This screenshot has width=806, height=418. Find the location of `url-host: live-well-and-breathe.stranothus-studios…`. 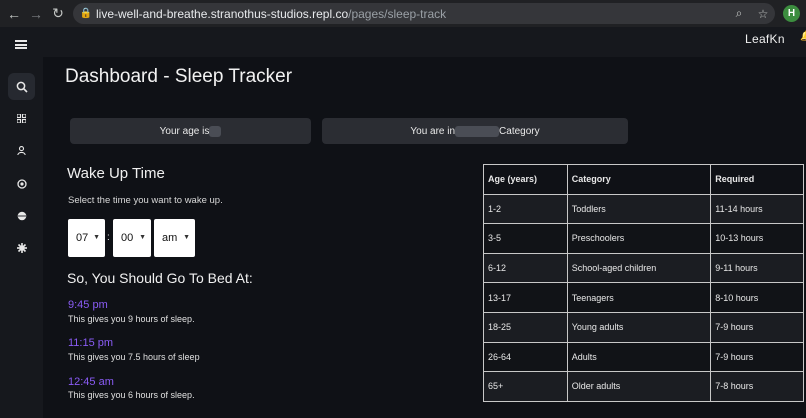

url-host: live-well-and-breathe.stranothus-studios… is located at coordinates (222, 13).